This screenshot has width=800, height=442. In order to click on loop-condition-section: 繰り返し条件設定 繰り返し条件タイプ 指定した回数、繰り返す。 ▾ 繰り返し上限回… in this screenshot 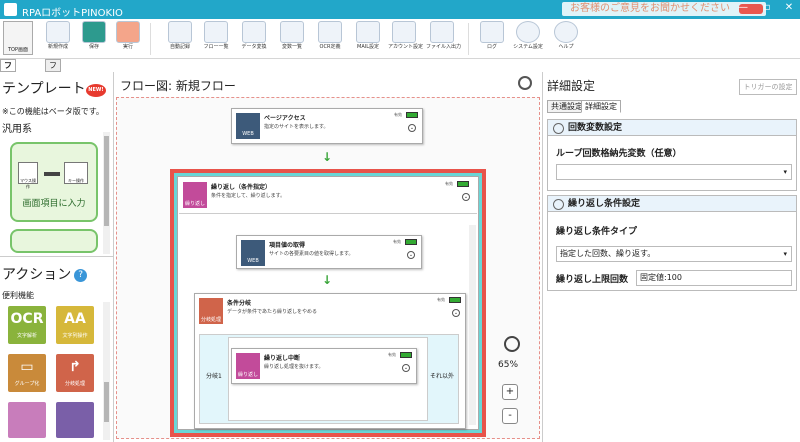, I will do `click(672, 243)`.